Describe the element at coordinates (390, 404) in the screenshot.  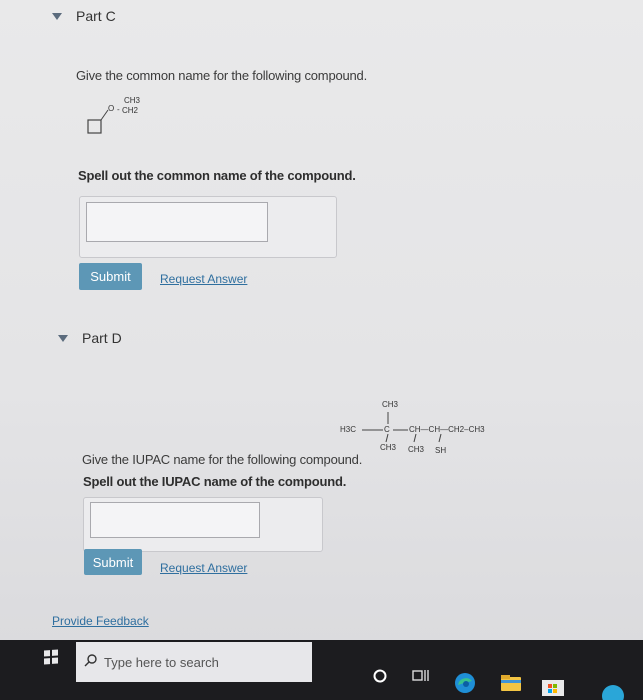
I see `ch3-top-label: CH3` at that location.